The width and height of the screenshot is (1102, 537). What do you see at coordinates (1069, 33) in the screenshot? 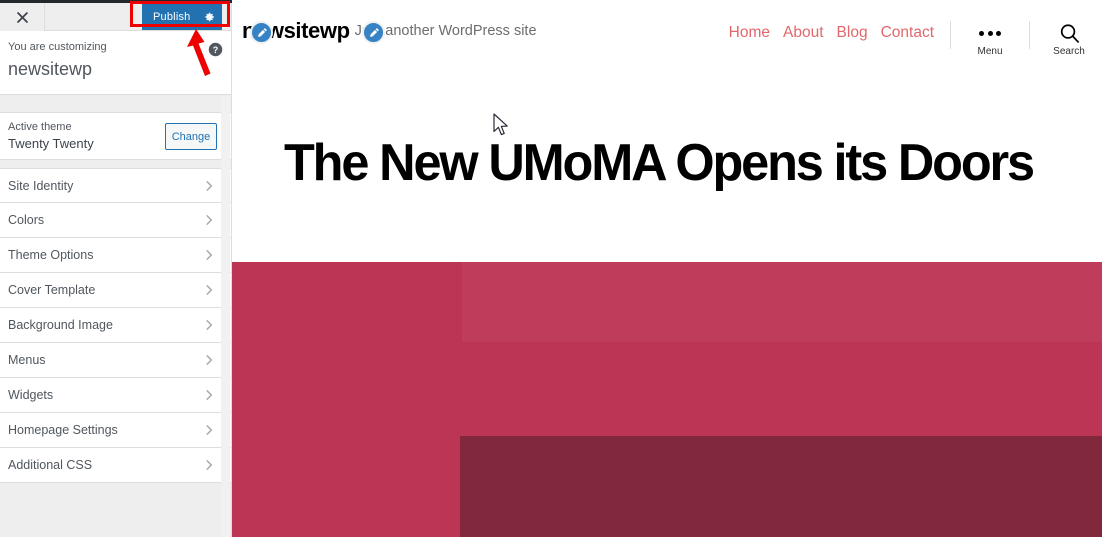
I see `magnifier-icon` at bounding box center [1069, 33].